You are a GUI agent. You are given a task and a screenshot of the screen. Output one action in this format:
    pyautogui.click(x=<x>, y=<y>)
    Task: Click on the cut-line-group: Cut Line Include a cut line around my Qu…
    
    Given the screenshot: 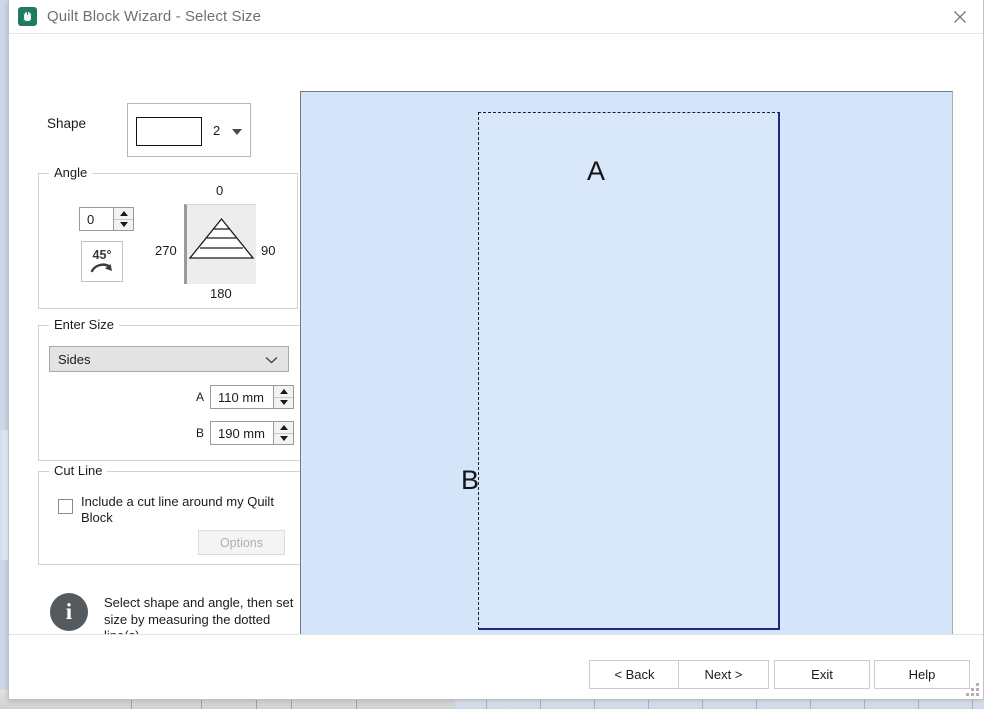 What is the action you would take?
    pyautogui.click(x=169, y=514)
    